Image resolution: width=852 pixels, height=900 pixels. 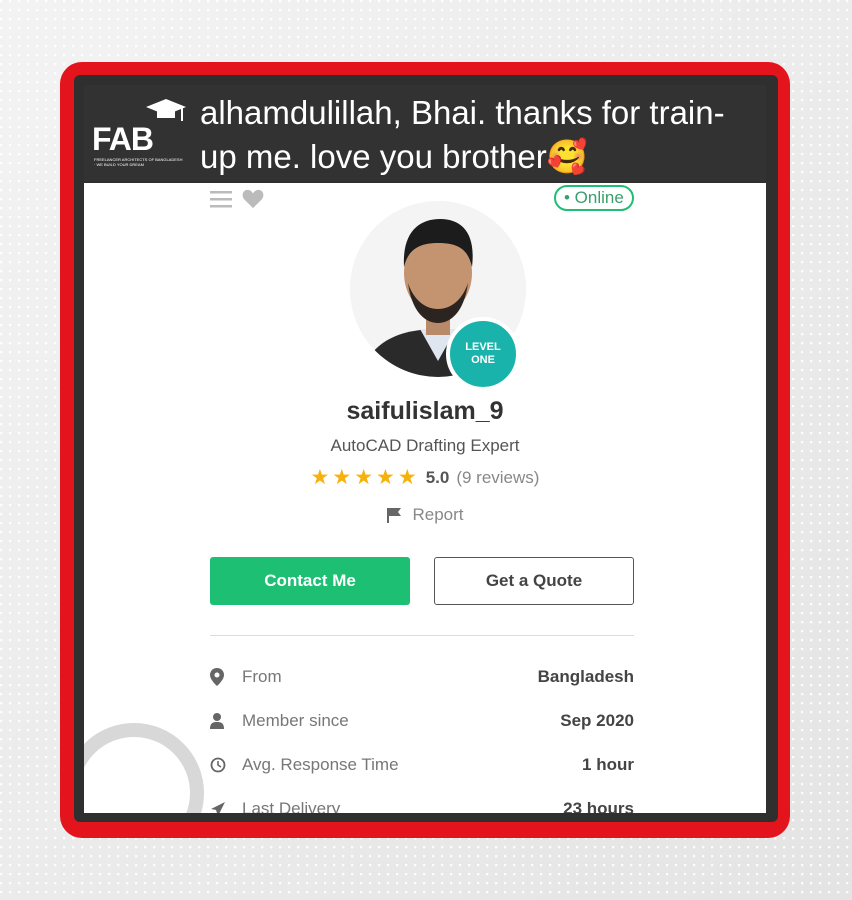 What do you see at coordinates (483, 347) in the screenshot?
I see `level-badge-line1: LEVEL` at bounding box center [483, 347].